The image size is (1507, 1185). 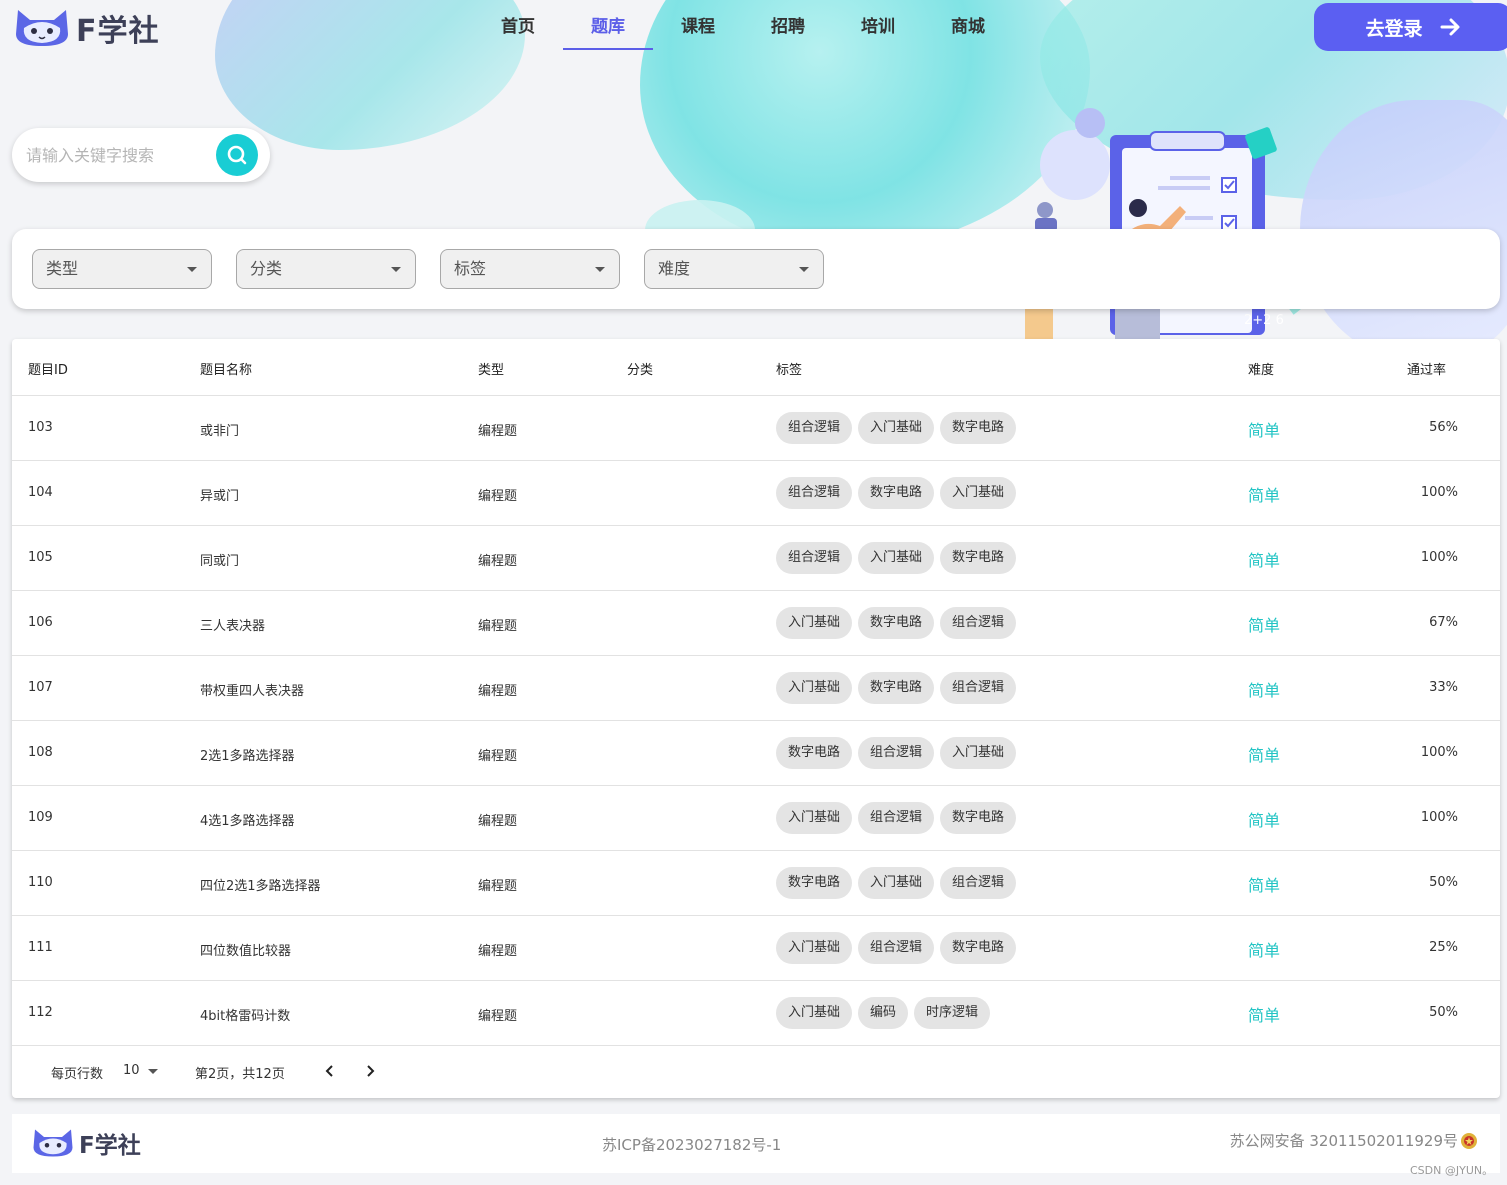 What do you see at coordinates (326, 269) in the screenshot?
I see `filter-category-select: 分类` at bounding box center [326, 269].